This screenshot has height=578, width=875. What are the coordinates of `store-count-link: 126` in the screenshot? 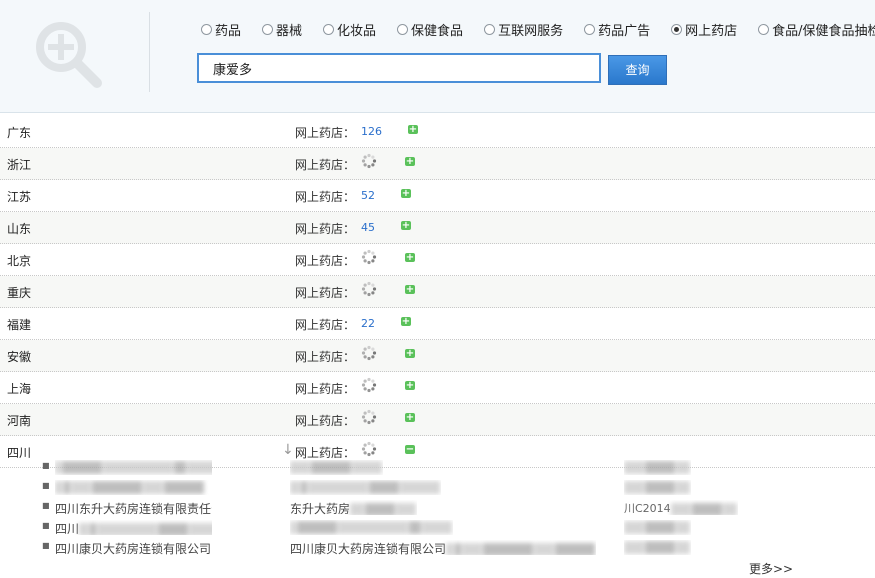 It's located at (371, 131).